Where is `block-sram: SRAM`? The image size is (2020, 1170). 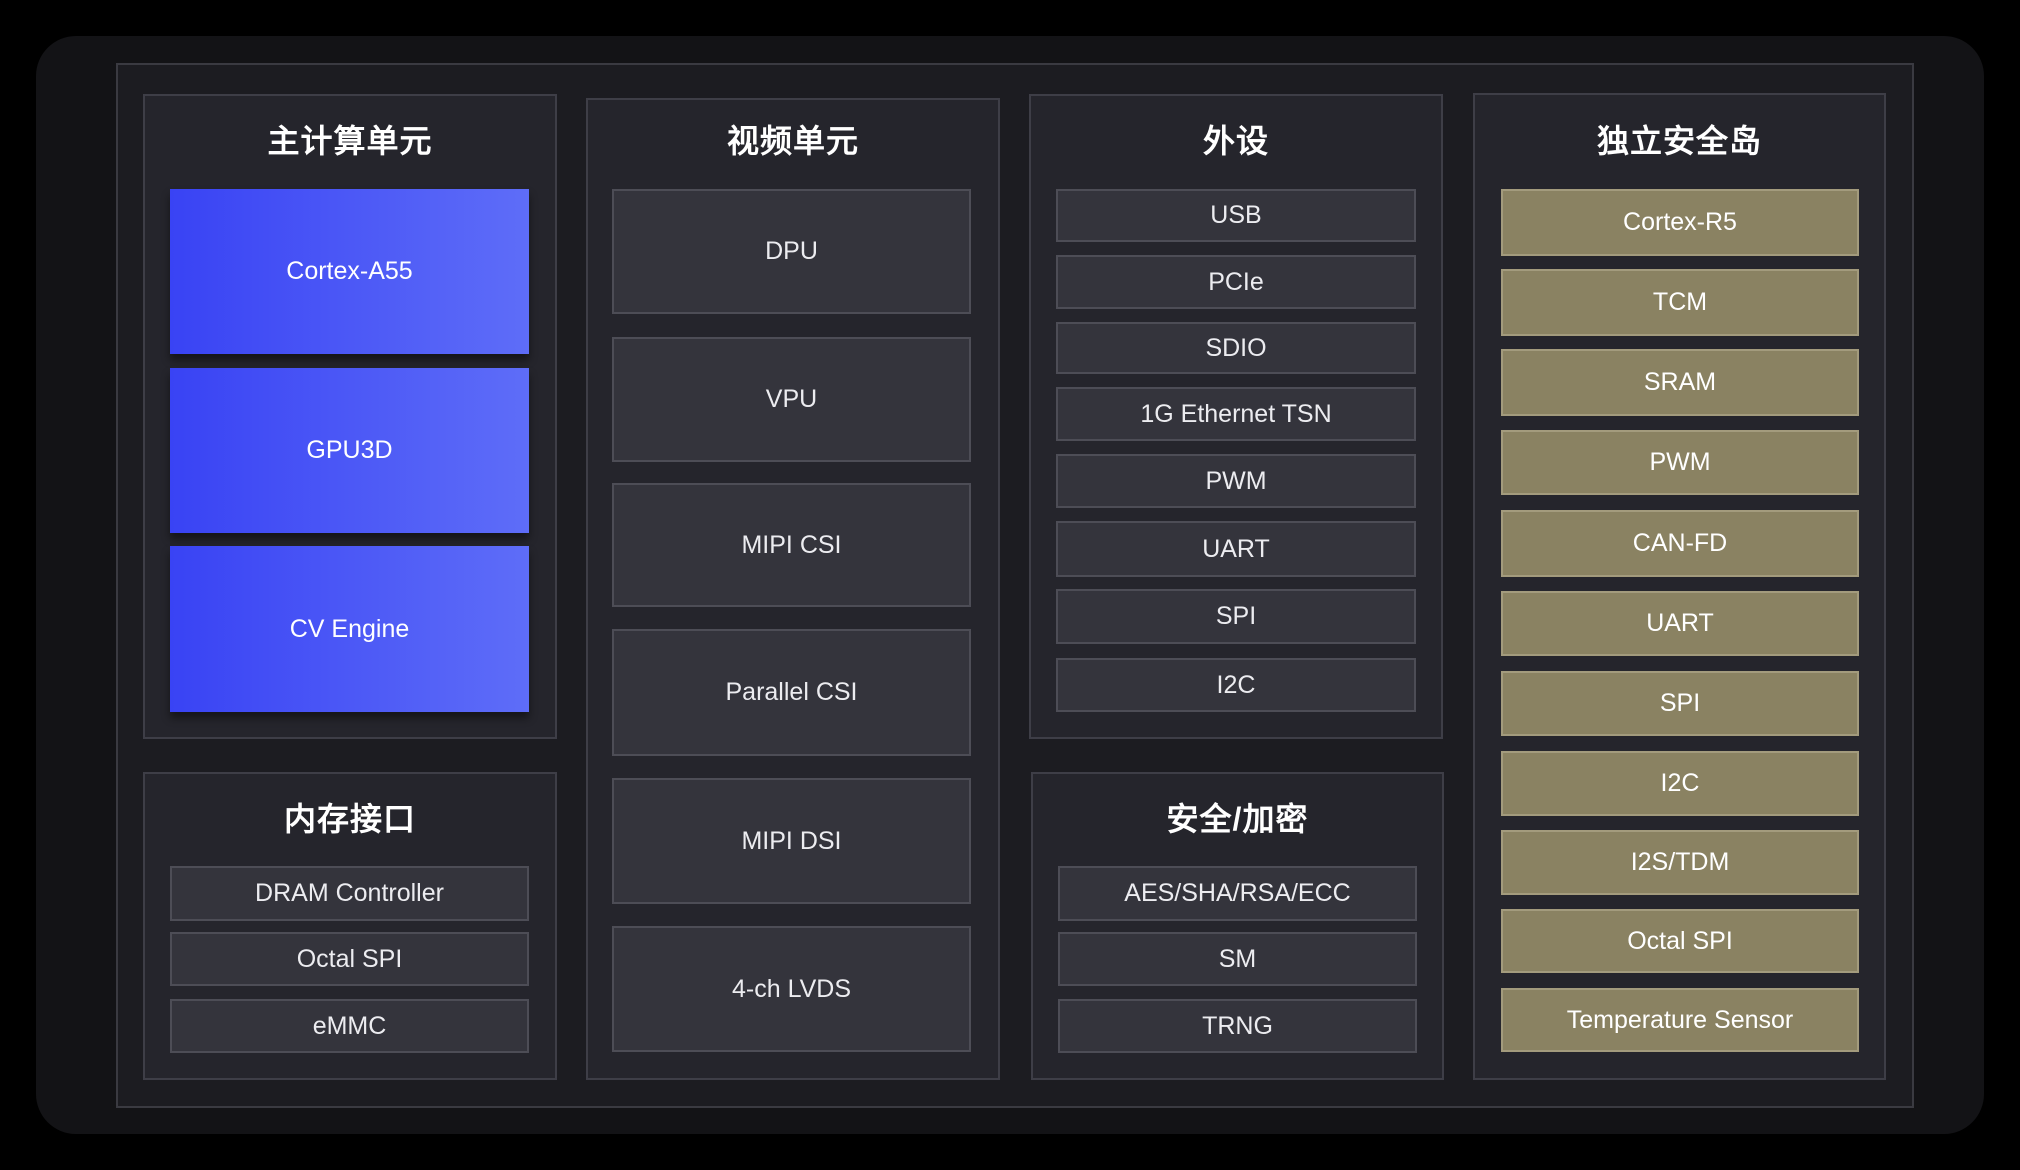
block-sram: SRAM is located at coordinates (1680, 382).